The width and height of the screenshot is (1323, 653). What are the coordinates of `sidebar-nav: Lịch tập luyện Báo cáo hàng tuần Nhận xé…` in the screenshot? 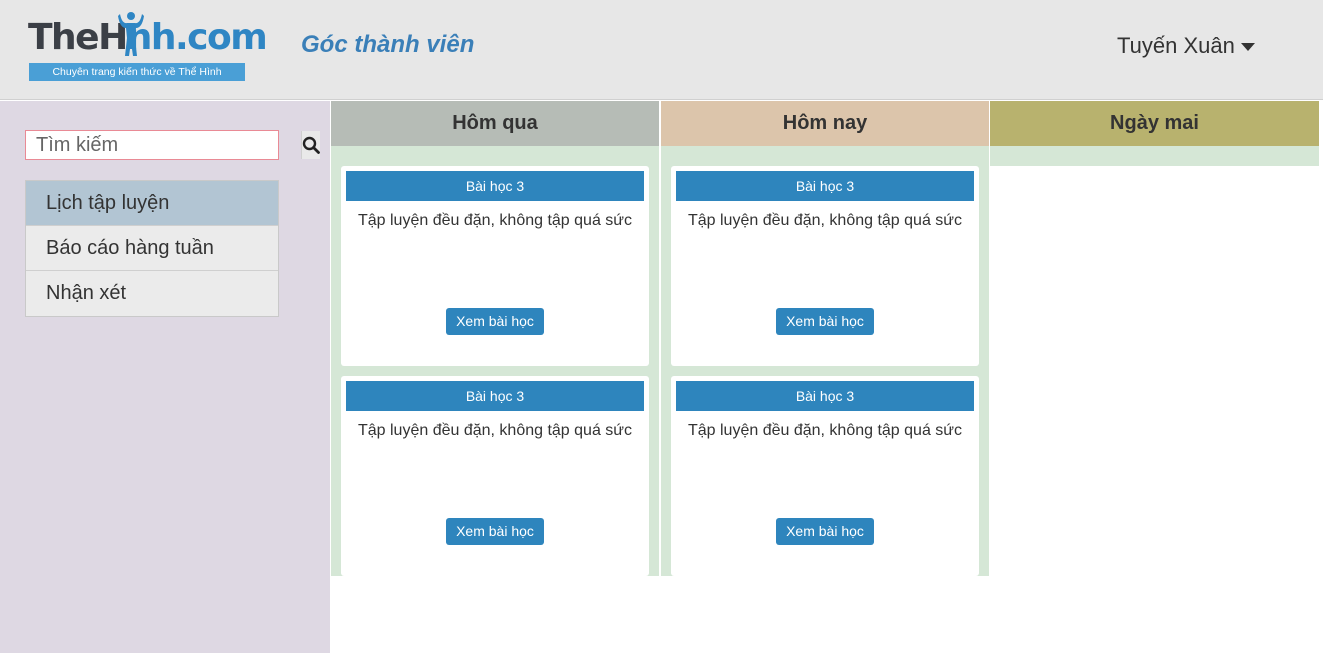 It's located at (152, 248).